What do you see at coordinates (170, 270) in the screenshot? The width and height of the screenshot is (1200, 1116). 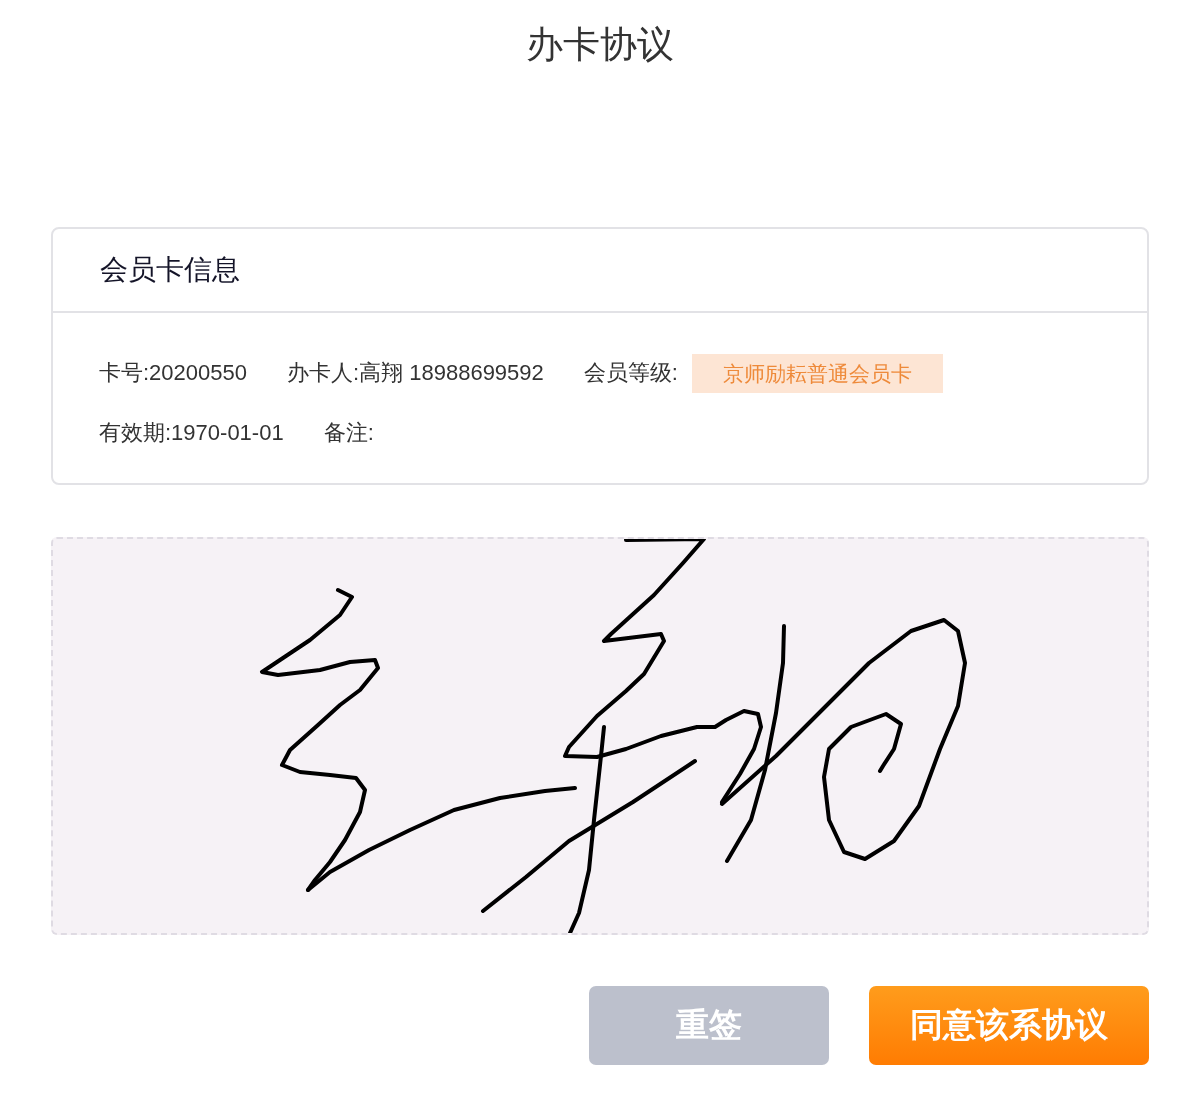 I see `card-title: 会员卡信息` at bounding box center [170, 270].